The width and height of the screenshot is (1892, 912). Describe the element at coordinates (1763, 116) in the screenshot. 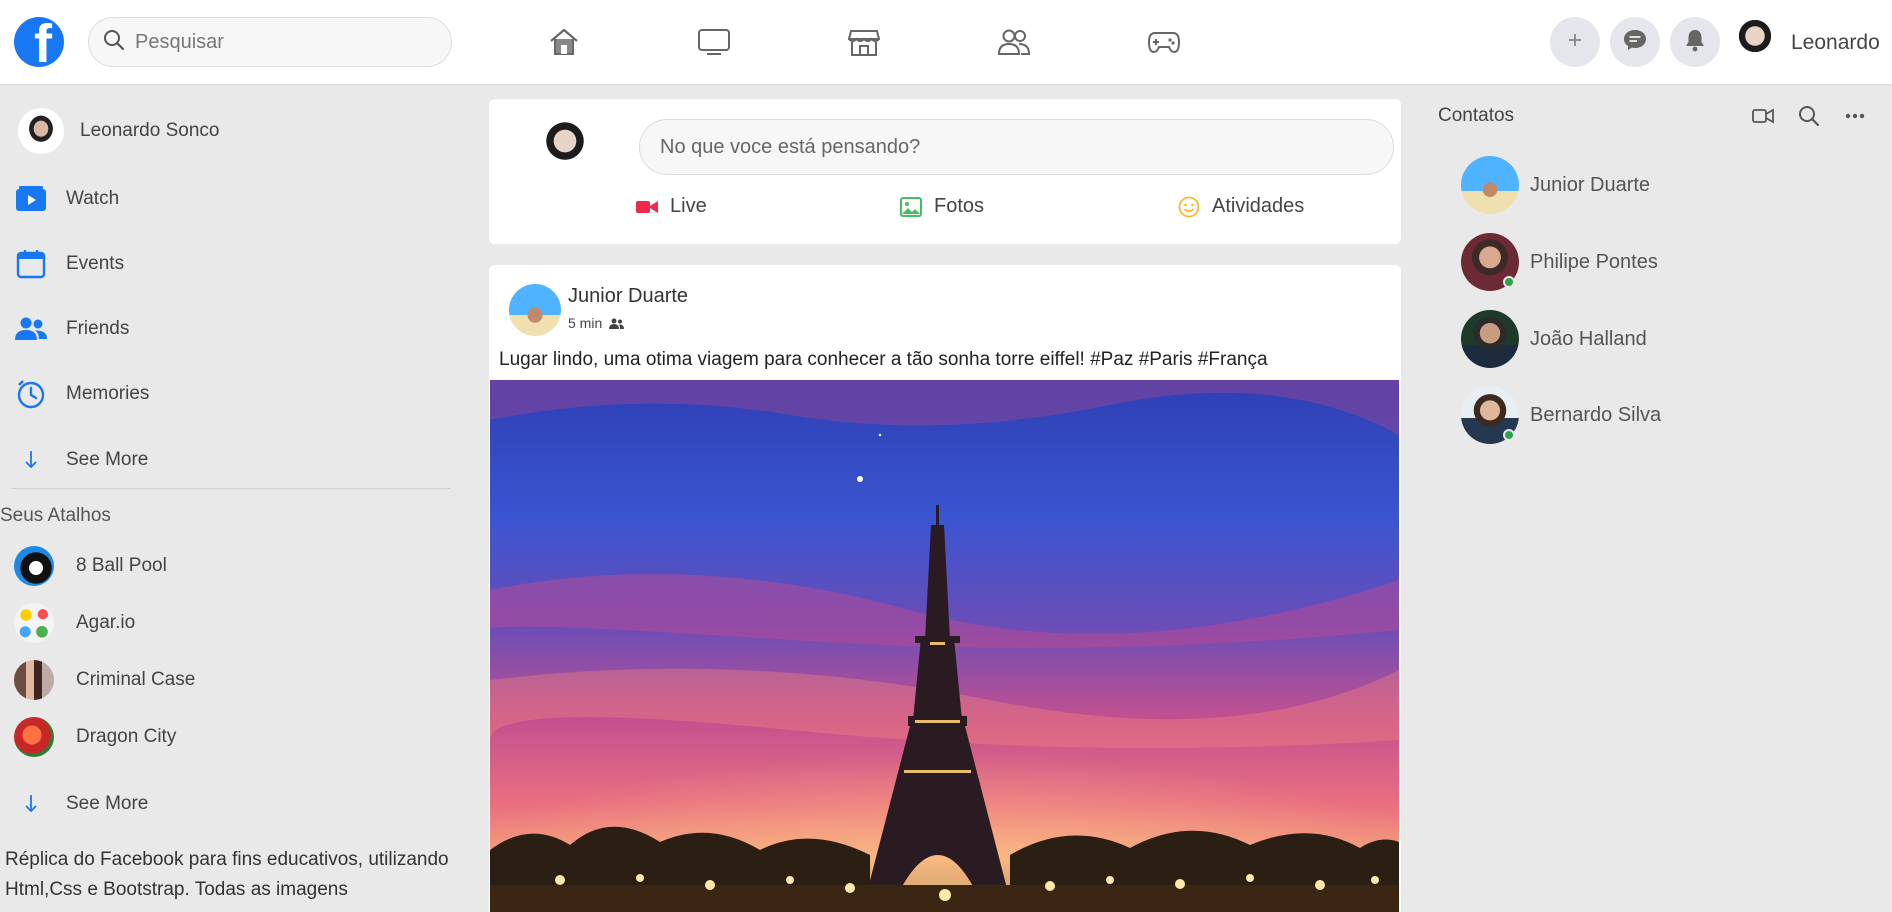

I see `video-call-icon` at that location.